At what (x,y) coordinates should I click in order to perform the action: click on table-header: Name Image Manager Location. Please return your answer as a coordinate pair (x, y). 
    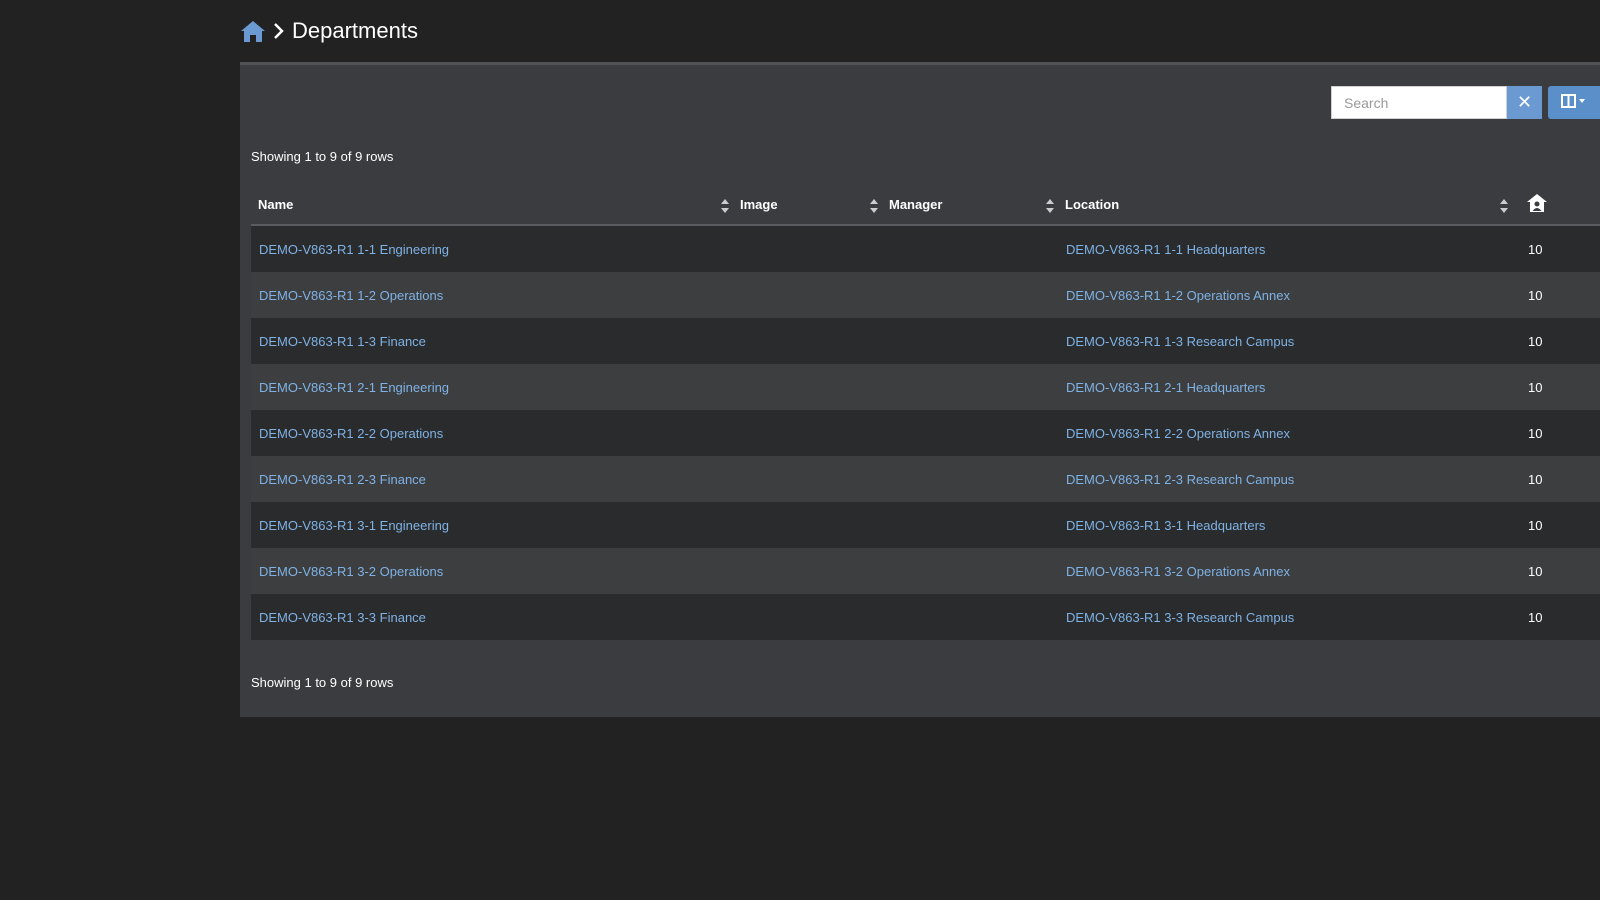
    Looking at the image, I should click on (925, 205).